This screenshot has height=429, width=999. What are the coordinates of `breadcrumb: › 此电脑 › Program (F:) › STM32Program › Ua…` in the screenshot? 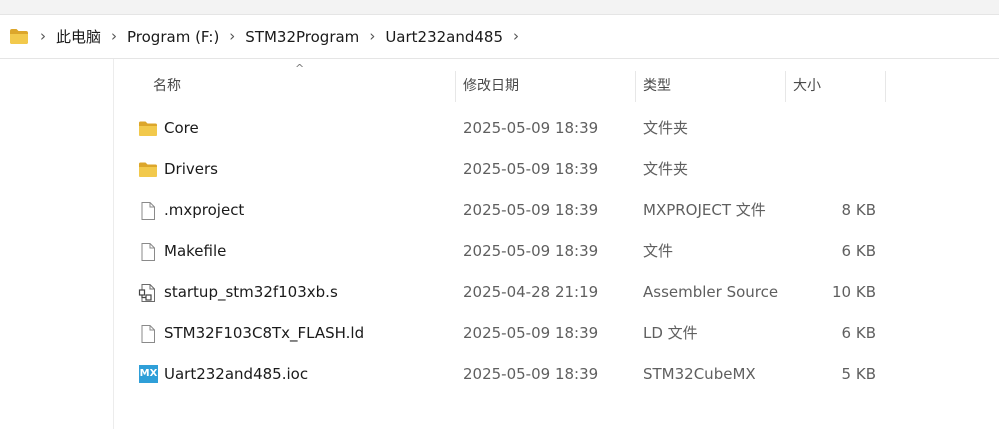 It's located at (268, 36).